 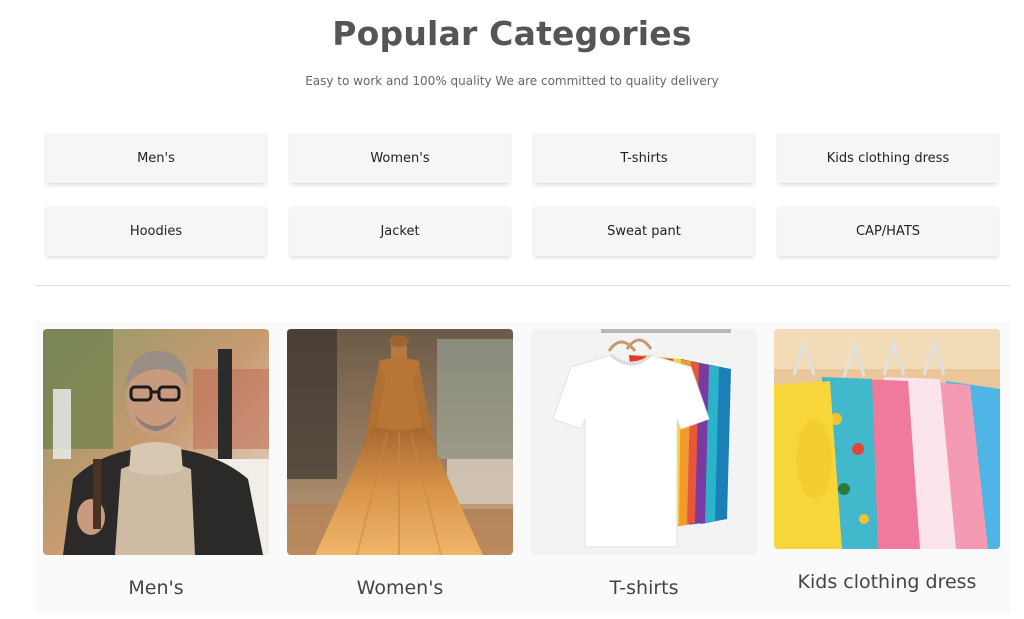 What do you see at coordinates (644, 231) in the screenshot?
I see `category-button-sweat-pant: Sweat pant` at bounding box center [644, 231].